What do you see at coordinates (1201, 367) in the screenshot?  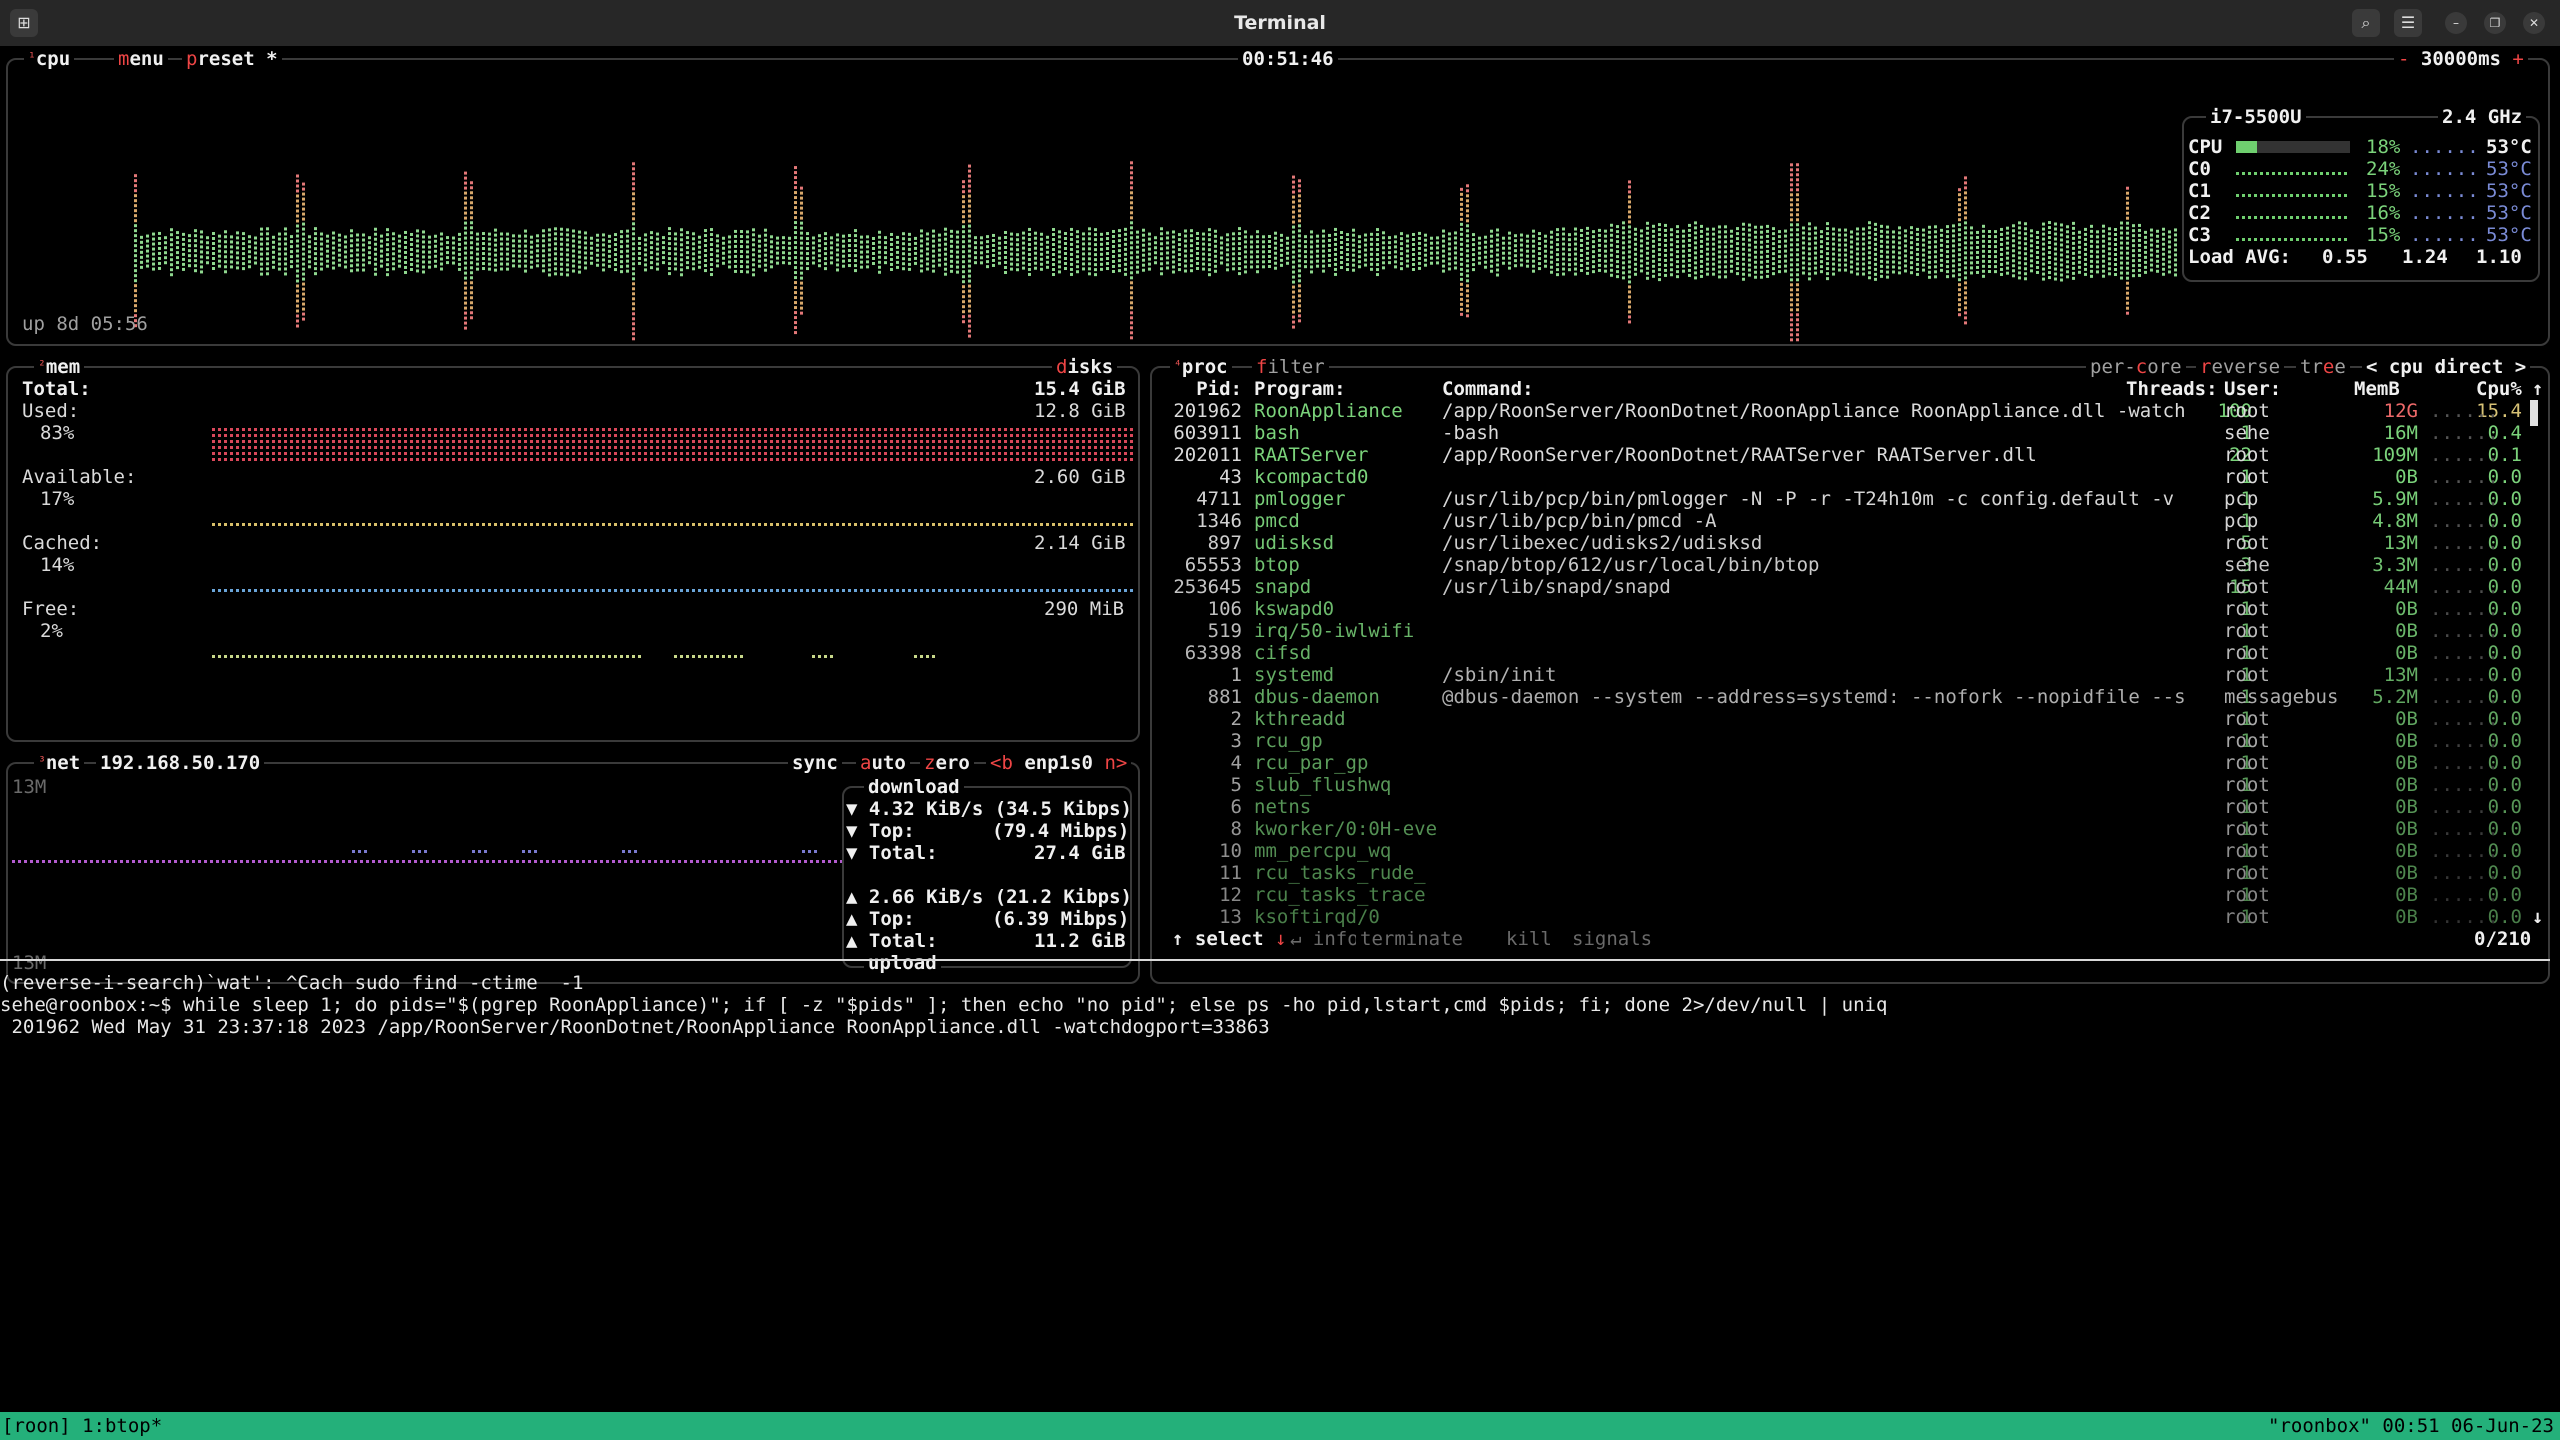 I see `proc-panel-label: ⁴proc` at bounding box center [1201, 367].